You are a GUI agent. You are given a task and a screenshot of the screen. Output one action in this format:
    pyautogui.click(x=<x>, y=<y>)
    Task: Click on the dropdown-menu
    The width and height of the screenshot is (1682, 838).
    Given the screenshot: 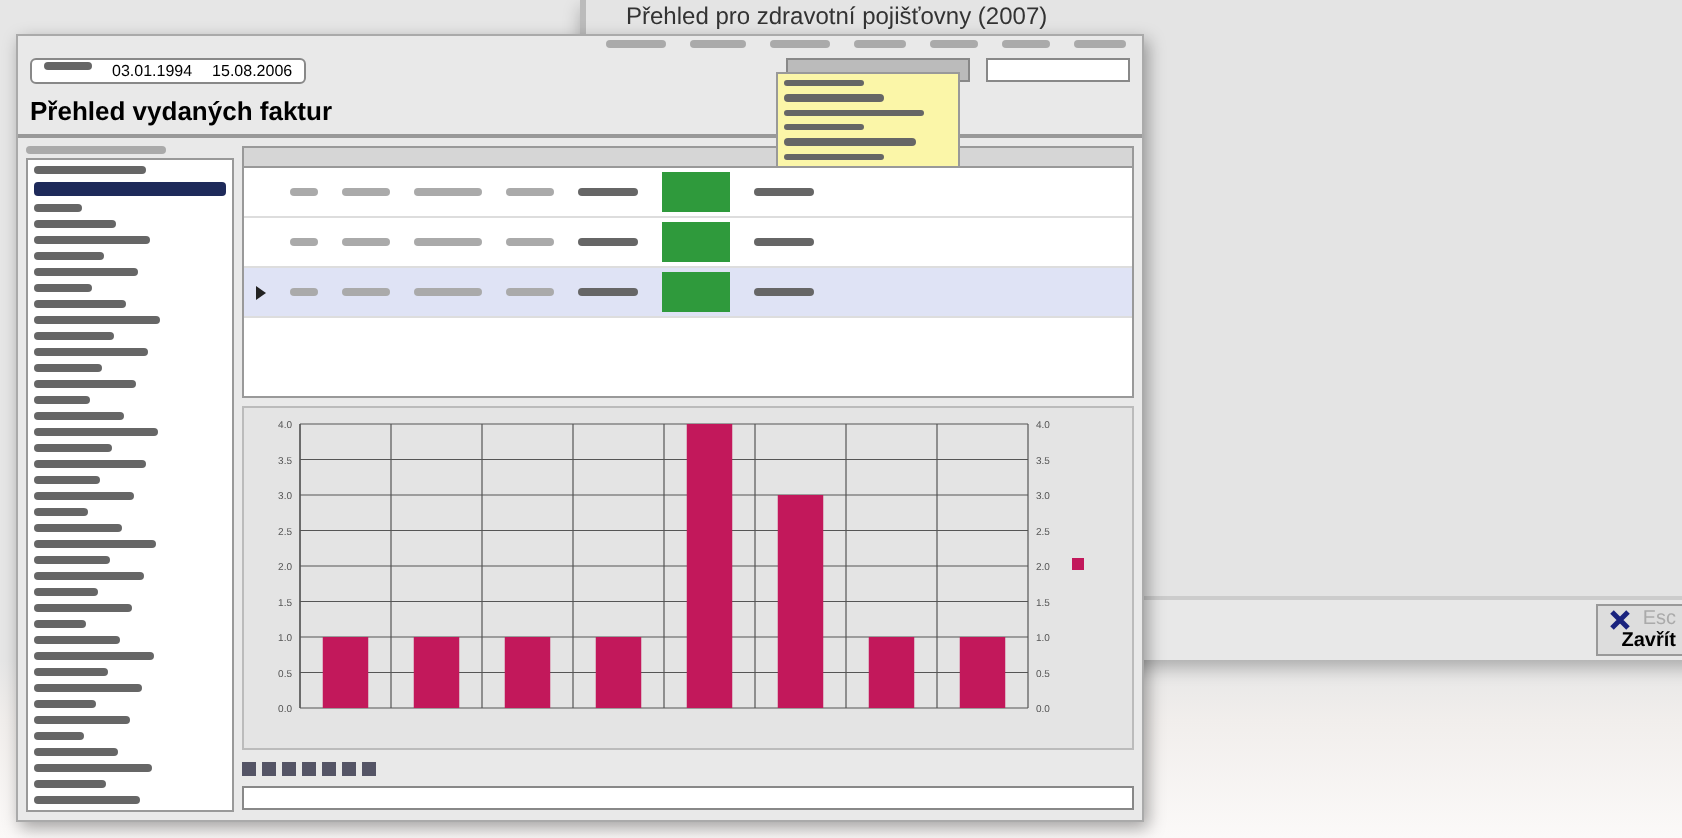 What is the action you would take?
    pyautogui.click(x=868, y=120)
    